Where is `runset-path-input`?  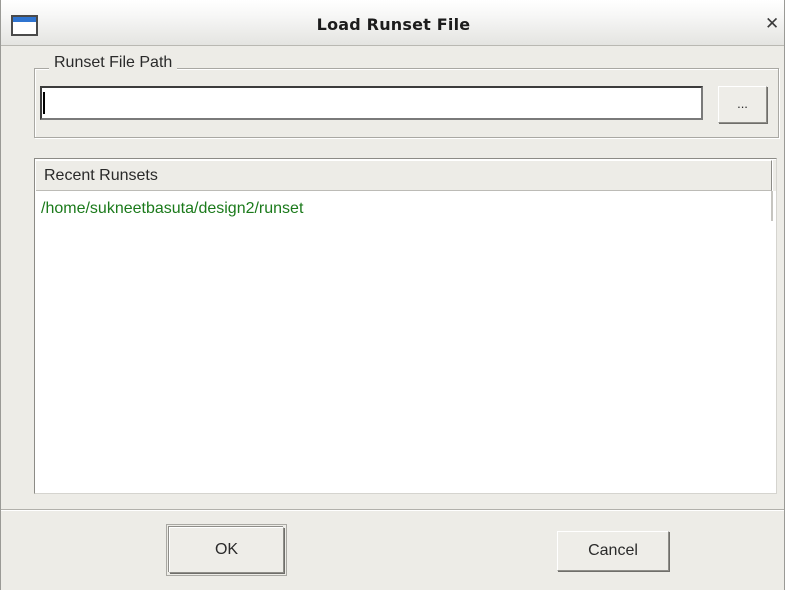 runset-path-input is located at coordinates (371, 103).